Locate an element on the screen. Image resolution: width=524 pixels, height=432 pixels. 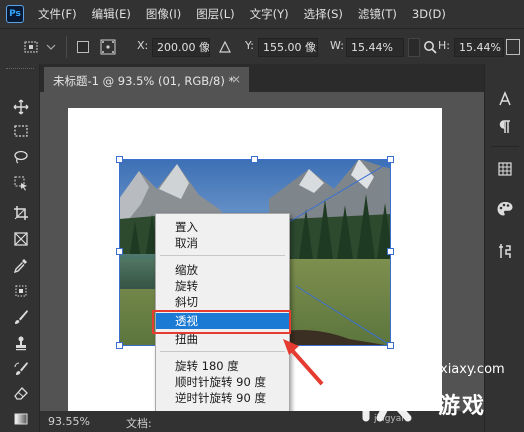
site-watermark: xiaxy.com 游戏 jingyan is located at coordinates (434, 390).